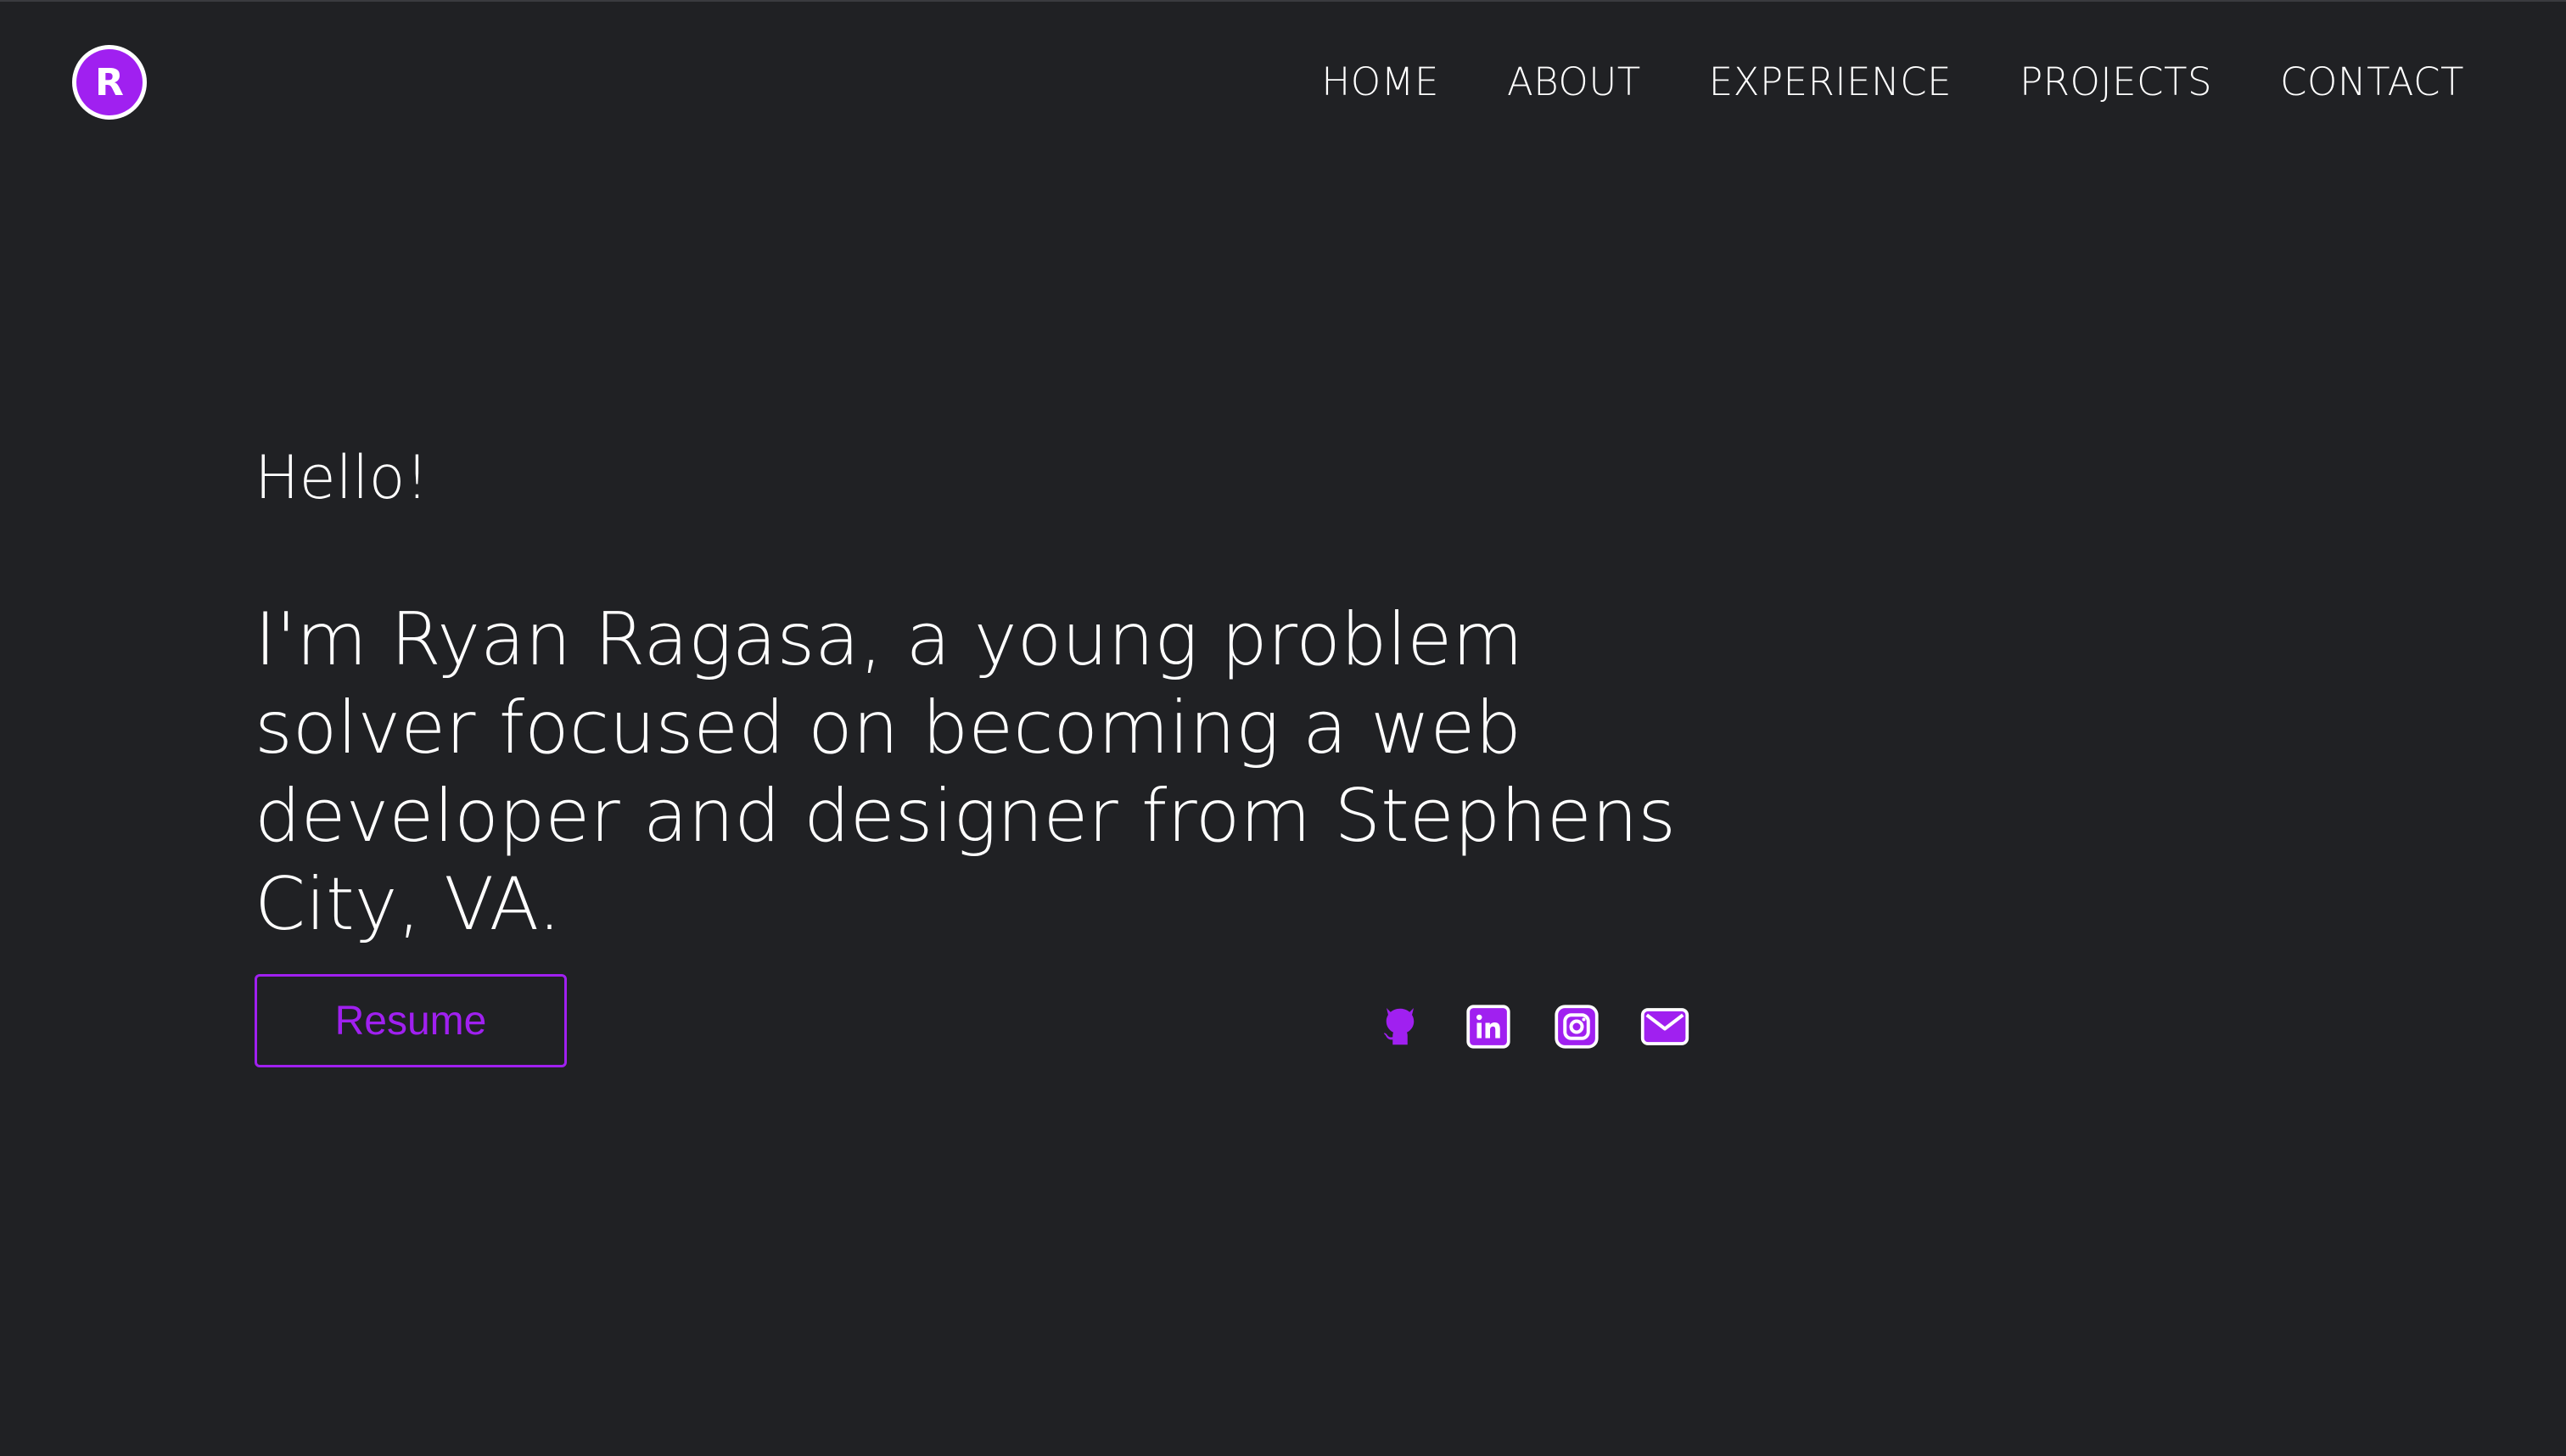  I want to click on logo: R, so click(109, 82).